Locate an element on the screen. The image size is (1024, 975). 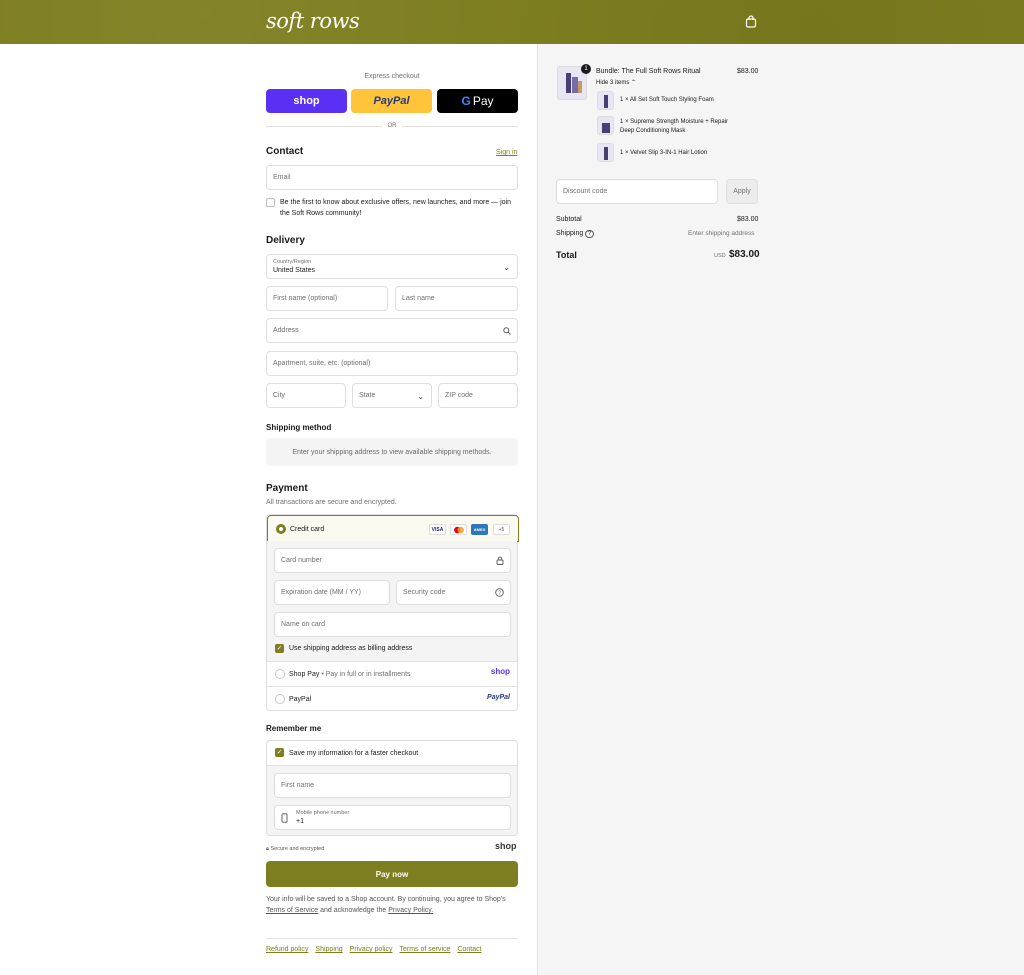
remember-me-heading: Remember me is located at coordinates (294, 728).